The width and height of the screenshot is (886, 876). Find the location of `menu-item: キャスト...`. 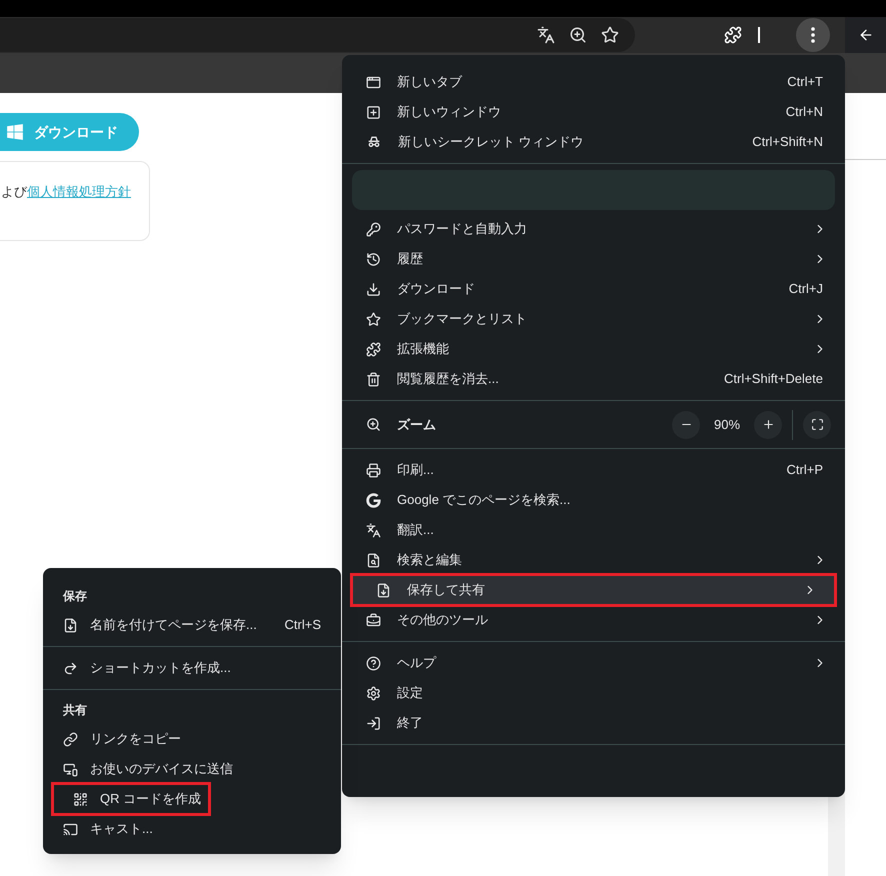

menu-item: キャスト... is located at coordinates (192, 829).